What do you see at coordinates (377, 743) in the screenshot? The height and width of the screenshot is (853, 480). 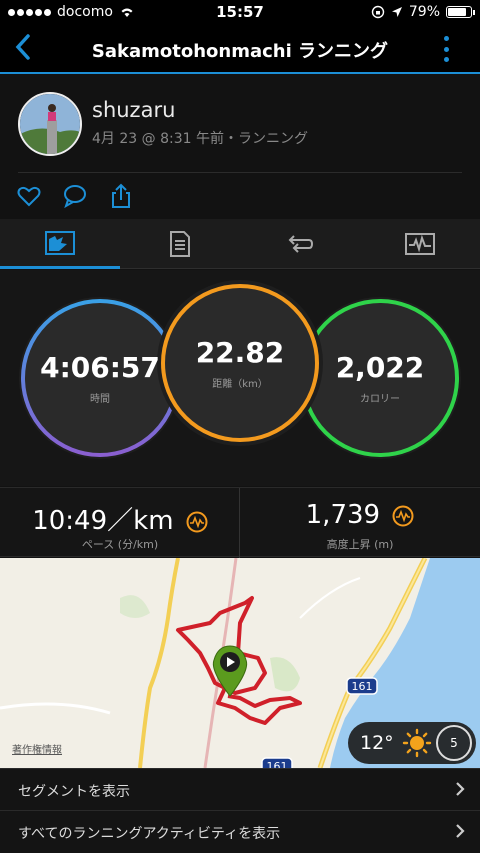 I see `temperature: 12°` at bounding box center [377, 743].